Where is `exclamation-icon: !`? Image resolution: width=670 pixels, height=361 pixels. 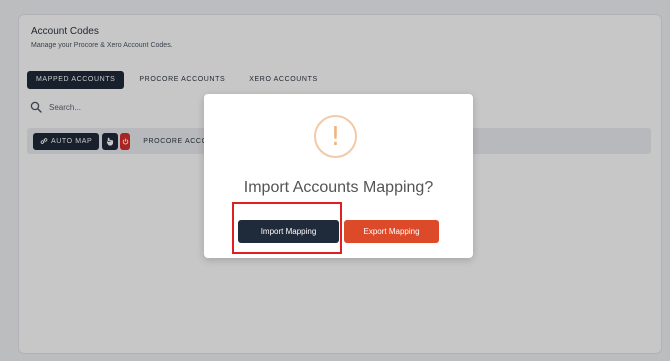 exclamation-icon: ! is located at coordinates (335, 136).